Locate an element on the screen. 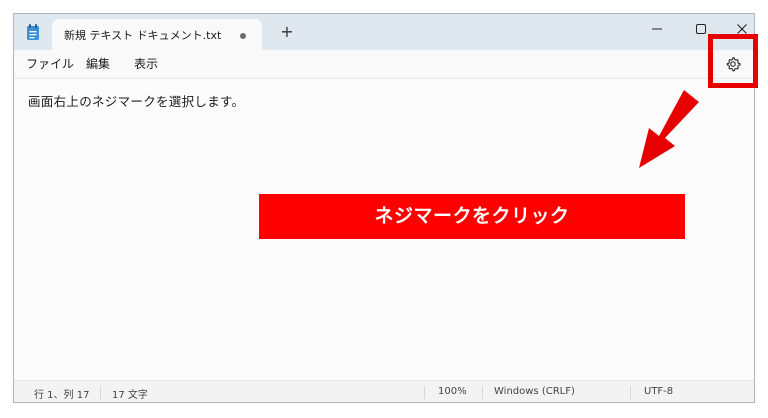 The width and height of the screenshot is (768, 418). status-bar: 行 1、列 17 17 文字 100% Windows (CRLF) UTF-8 is located at coordinates (384, 391).